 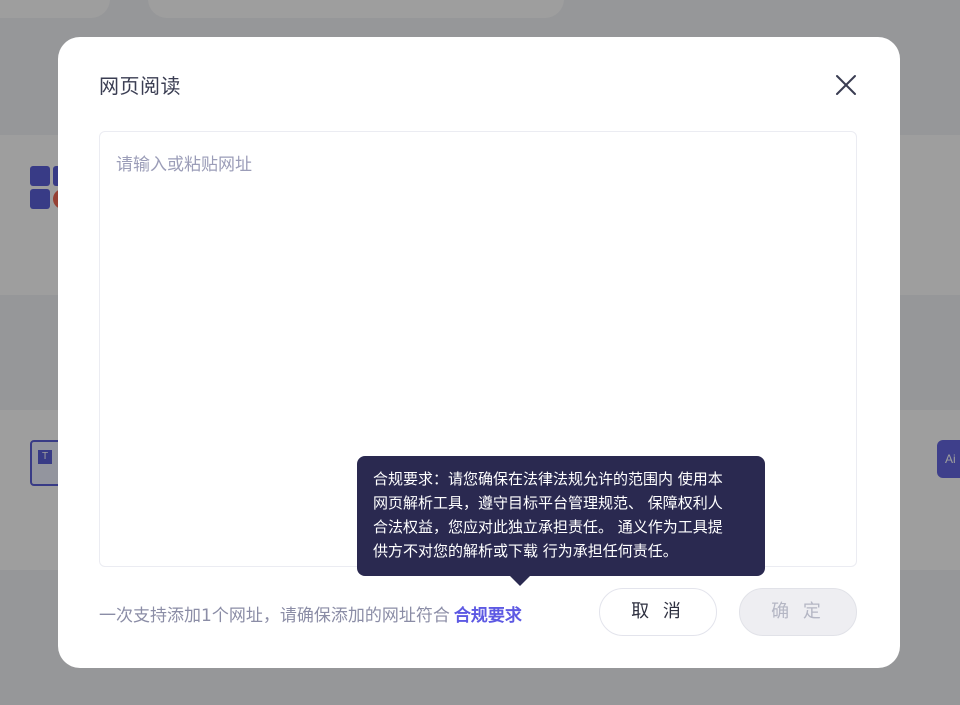 What do you see at coordinates (658, 612) in the screenshot?
I see `cancel-button: 取 消` at bounding box center [658, 612].